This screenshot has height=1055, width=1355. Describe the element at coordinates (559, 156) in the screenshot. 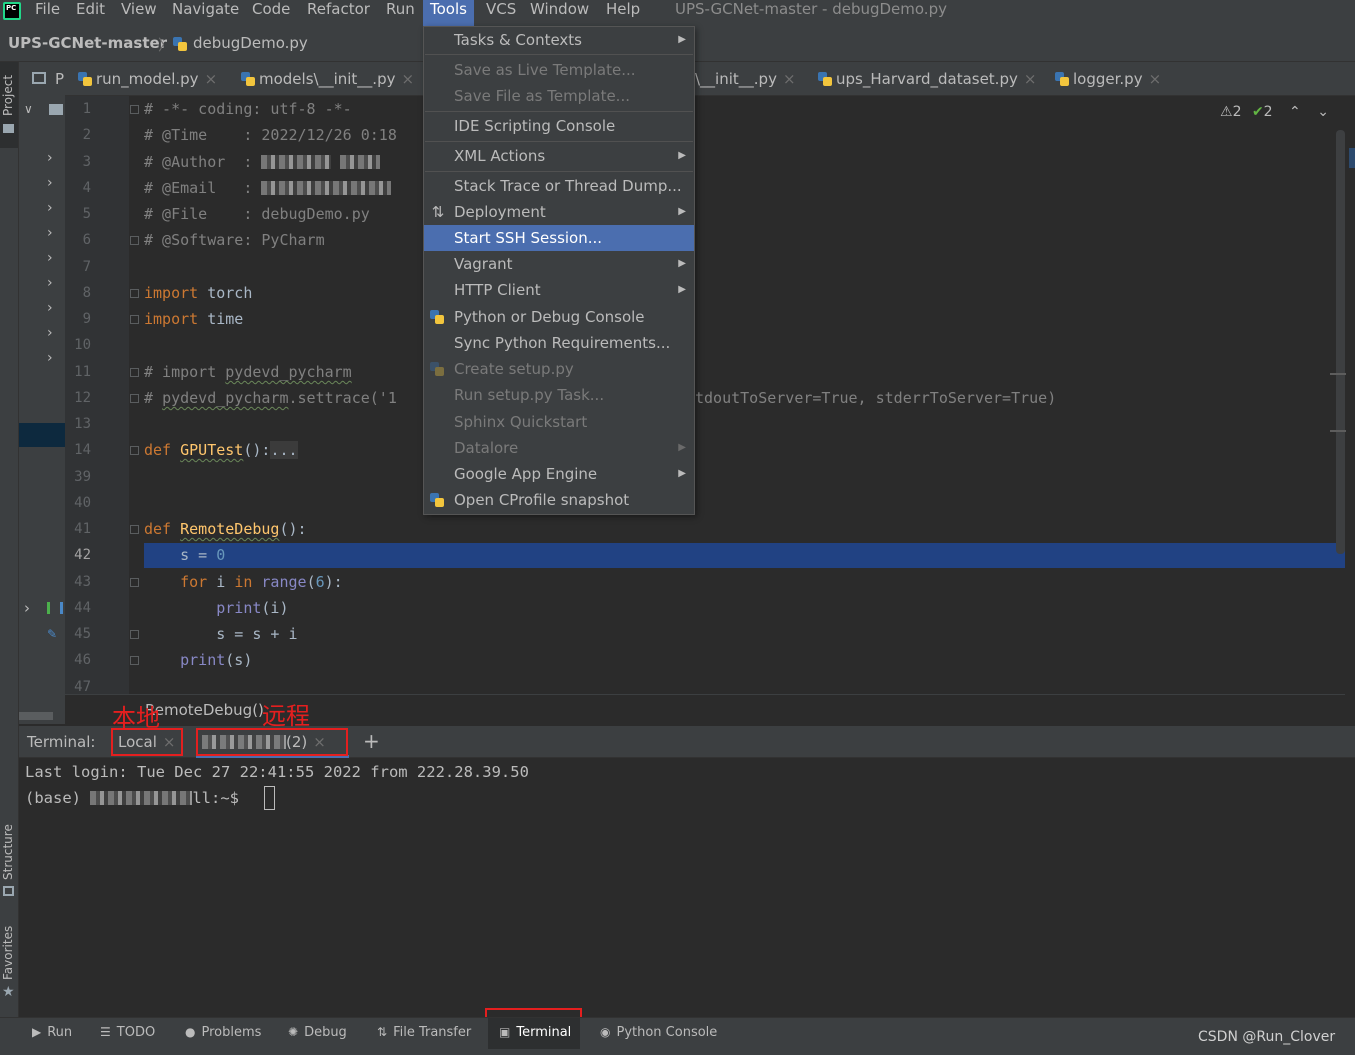

I see `menu-item-xml-actions: XML Actions ▶` at that location.